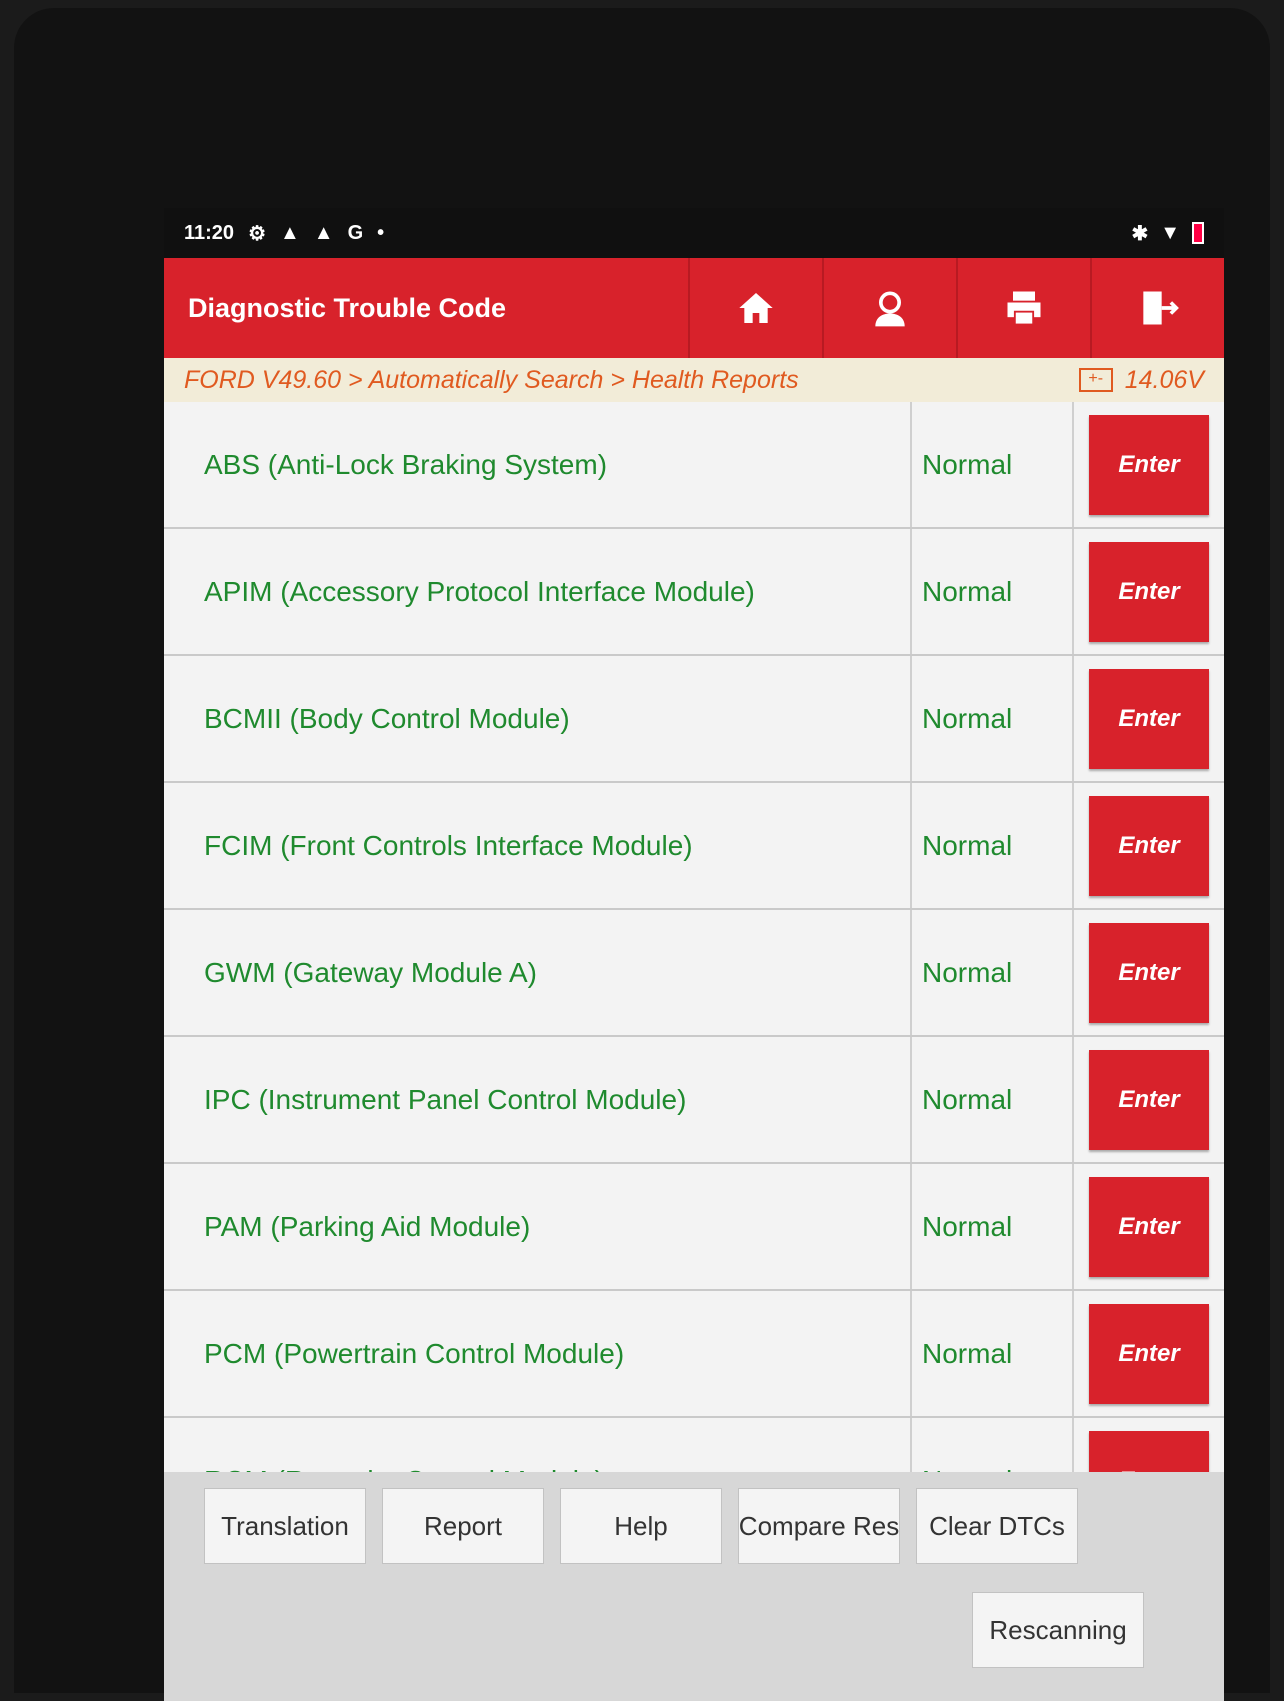  What do you see at coordinates (257, 233) in the screenshot?
I see `settings-icon: ⚙` at bounding box center [257, 233].